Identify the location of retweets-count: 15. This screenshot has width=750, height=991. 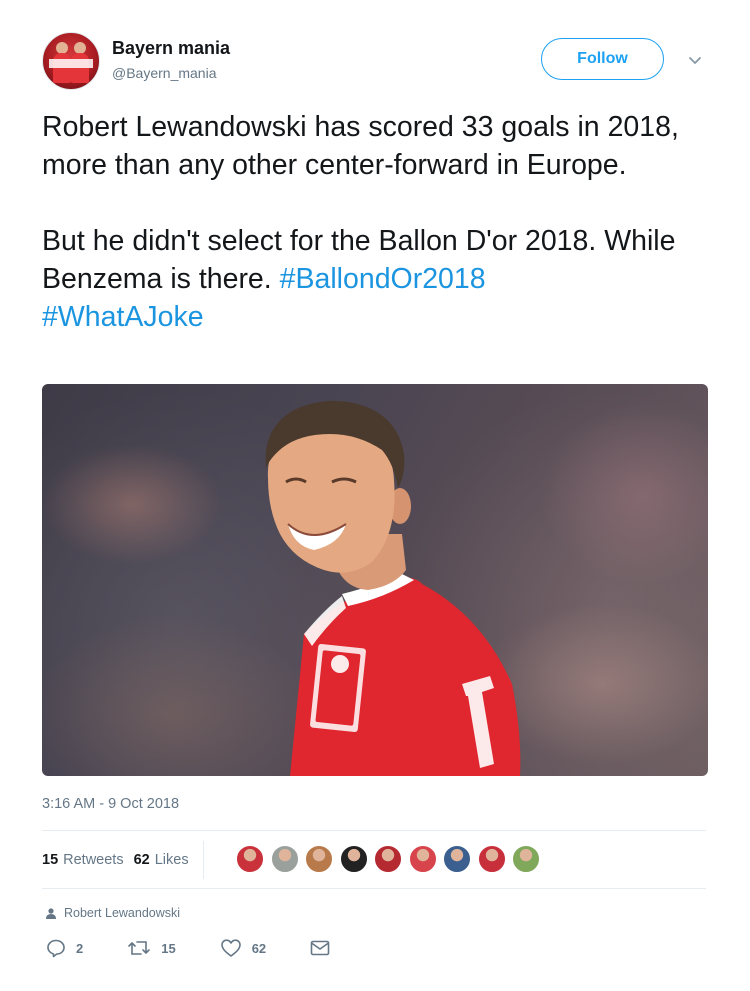
(50, 860).